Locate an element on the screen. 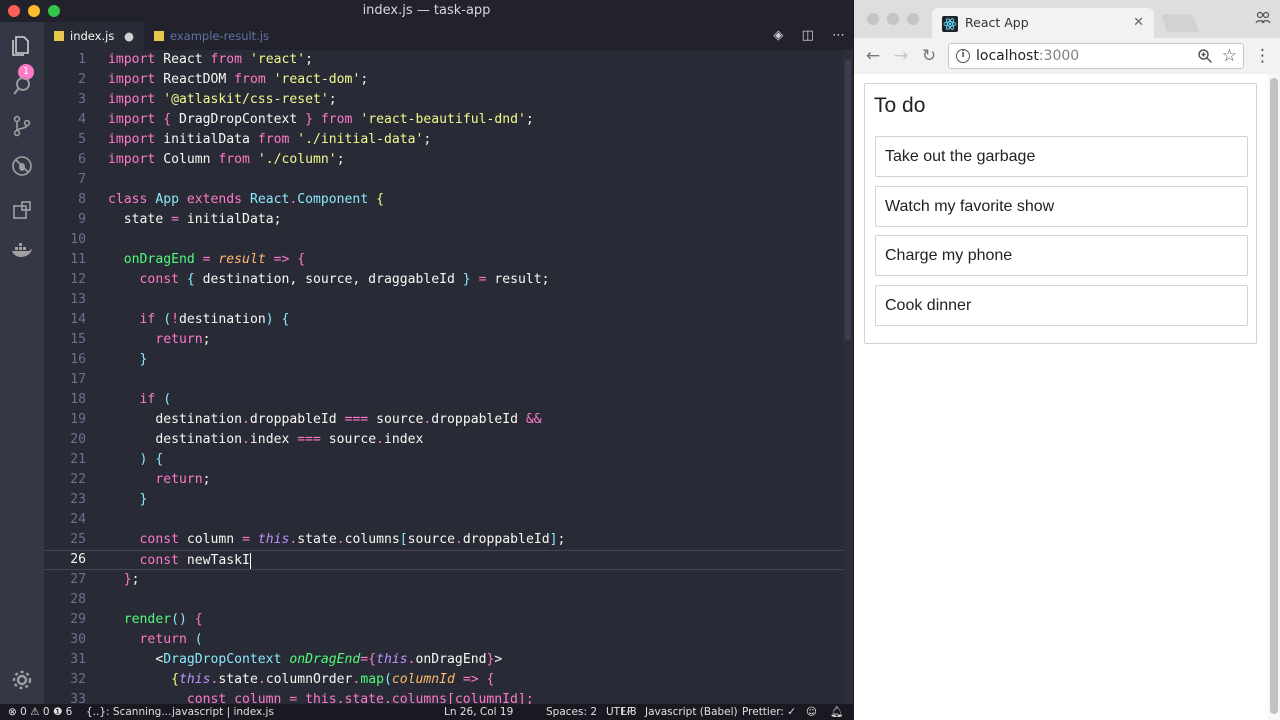 This screenshot has width=1280, height=720. code-line: class App extends React.Component { is located at coordinates (246, 199).